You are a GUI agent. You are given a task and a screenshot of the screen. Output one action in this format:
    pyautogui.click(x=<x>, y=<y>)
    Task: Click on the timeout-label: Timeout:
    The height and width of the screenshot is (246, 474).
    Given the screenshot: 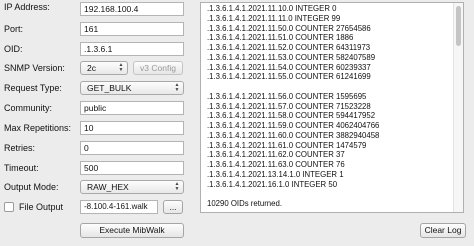 What is the action you would take?
    pyautogui.click(x=21, y=168)
    